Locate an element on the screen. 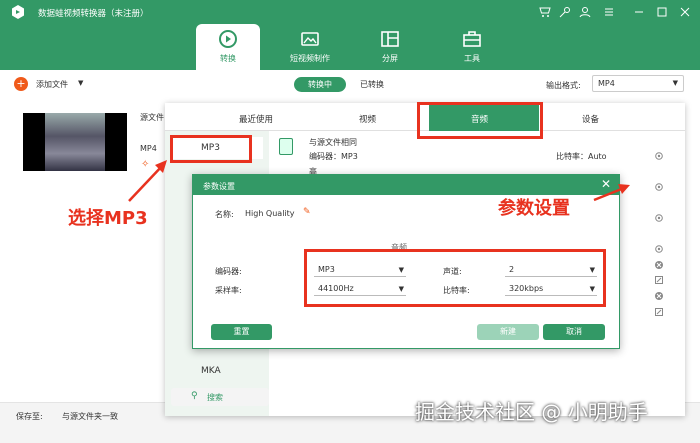 Image resolution: width=700 pixels, height=443 pixels. highlight-mp3 is located at coordinates (211, 149).